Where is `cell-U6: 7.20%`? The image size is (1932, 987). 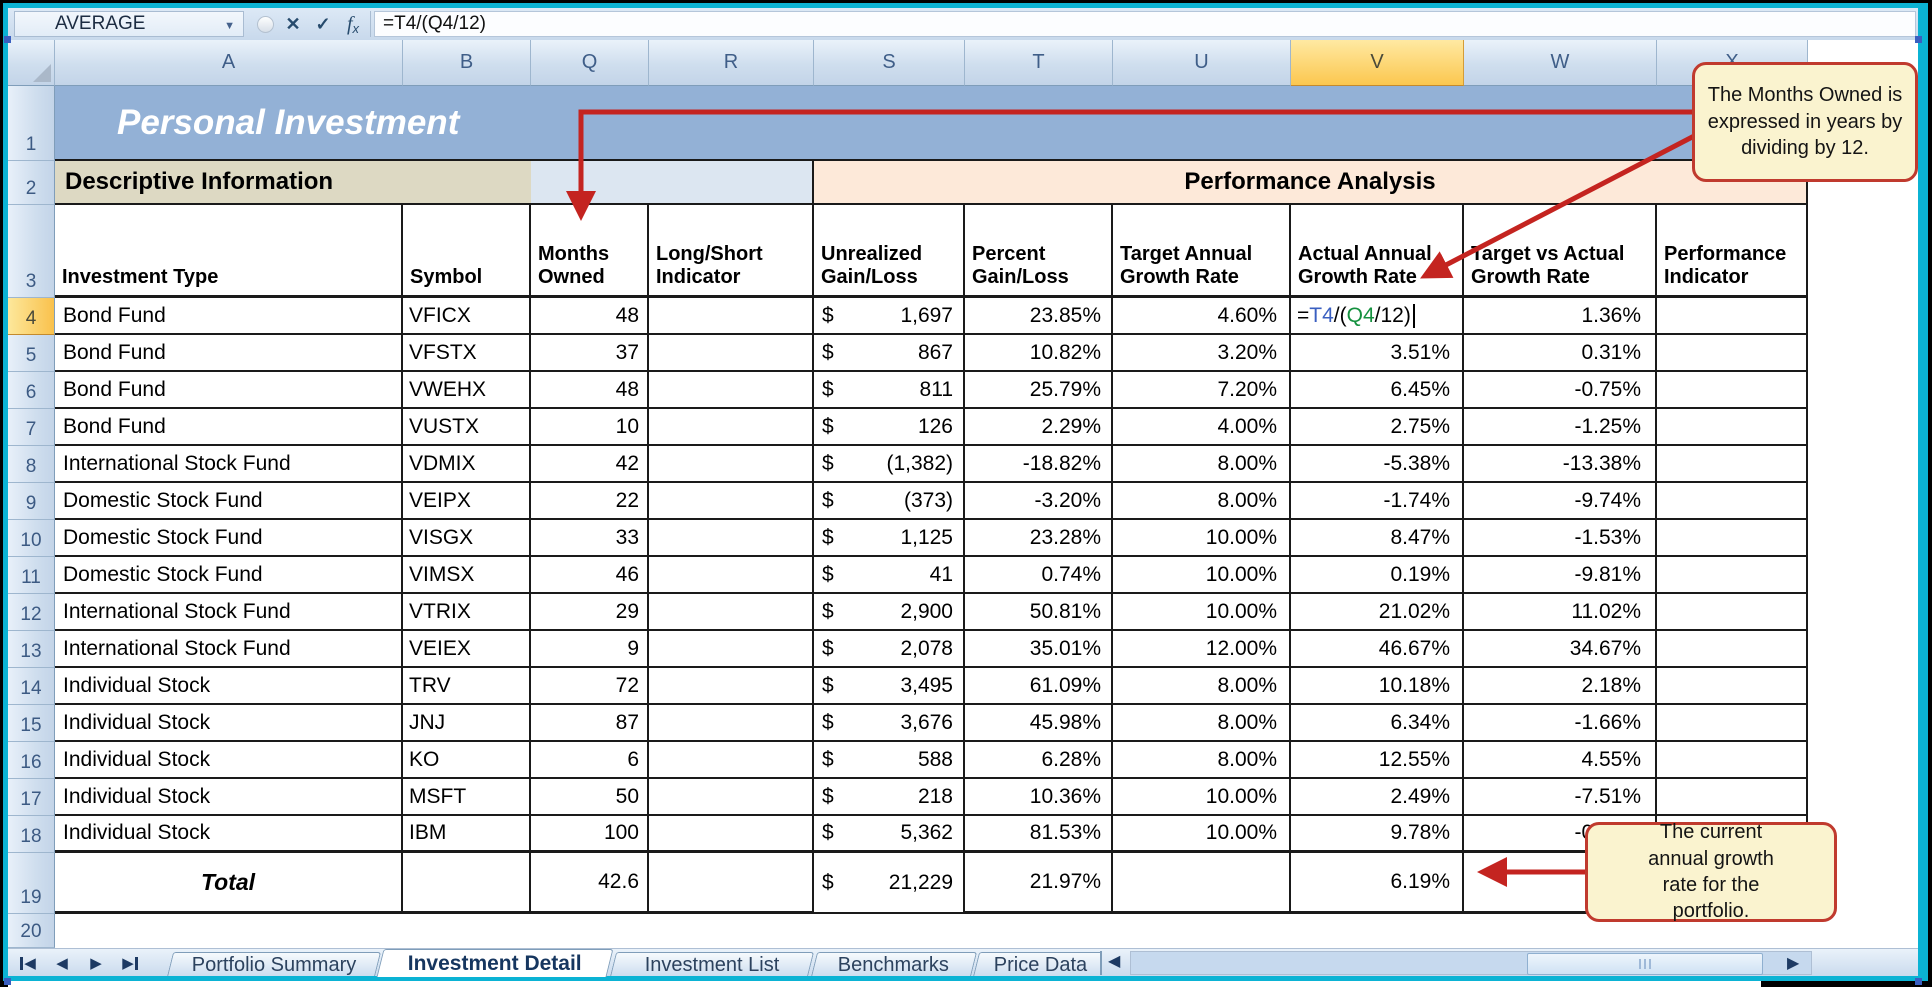
cell-U6: 7.20% is located at coordinates (1202, 390).